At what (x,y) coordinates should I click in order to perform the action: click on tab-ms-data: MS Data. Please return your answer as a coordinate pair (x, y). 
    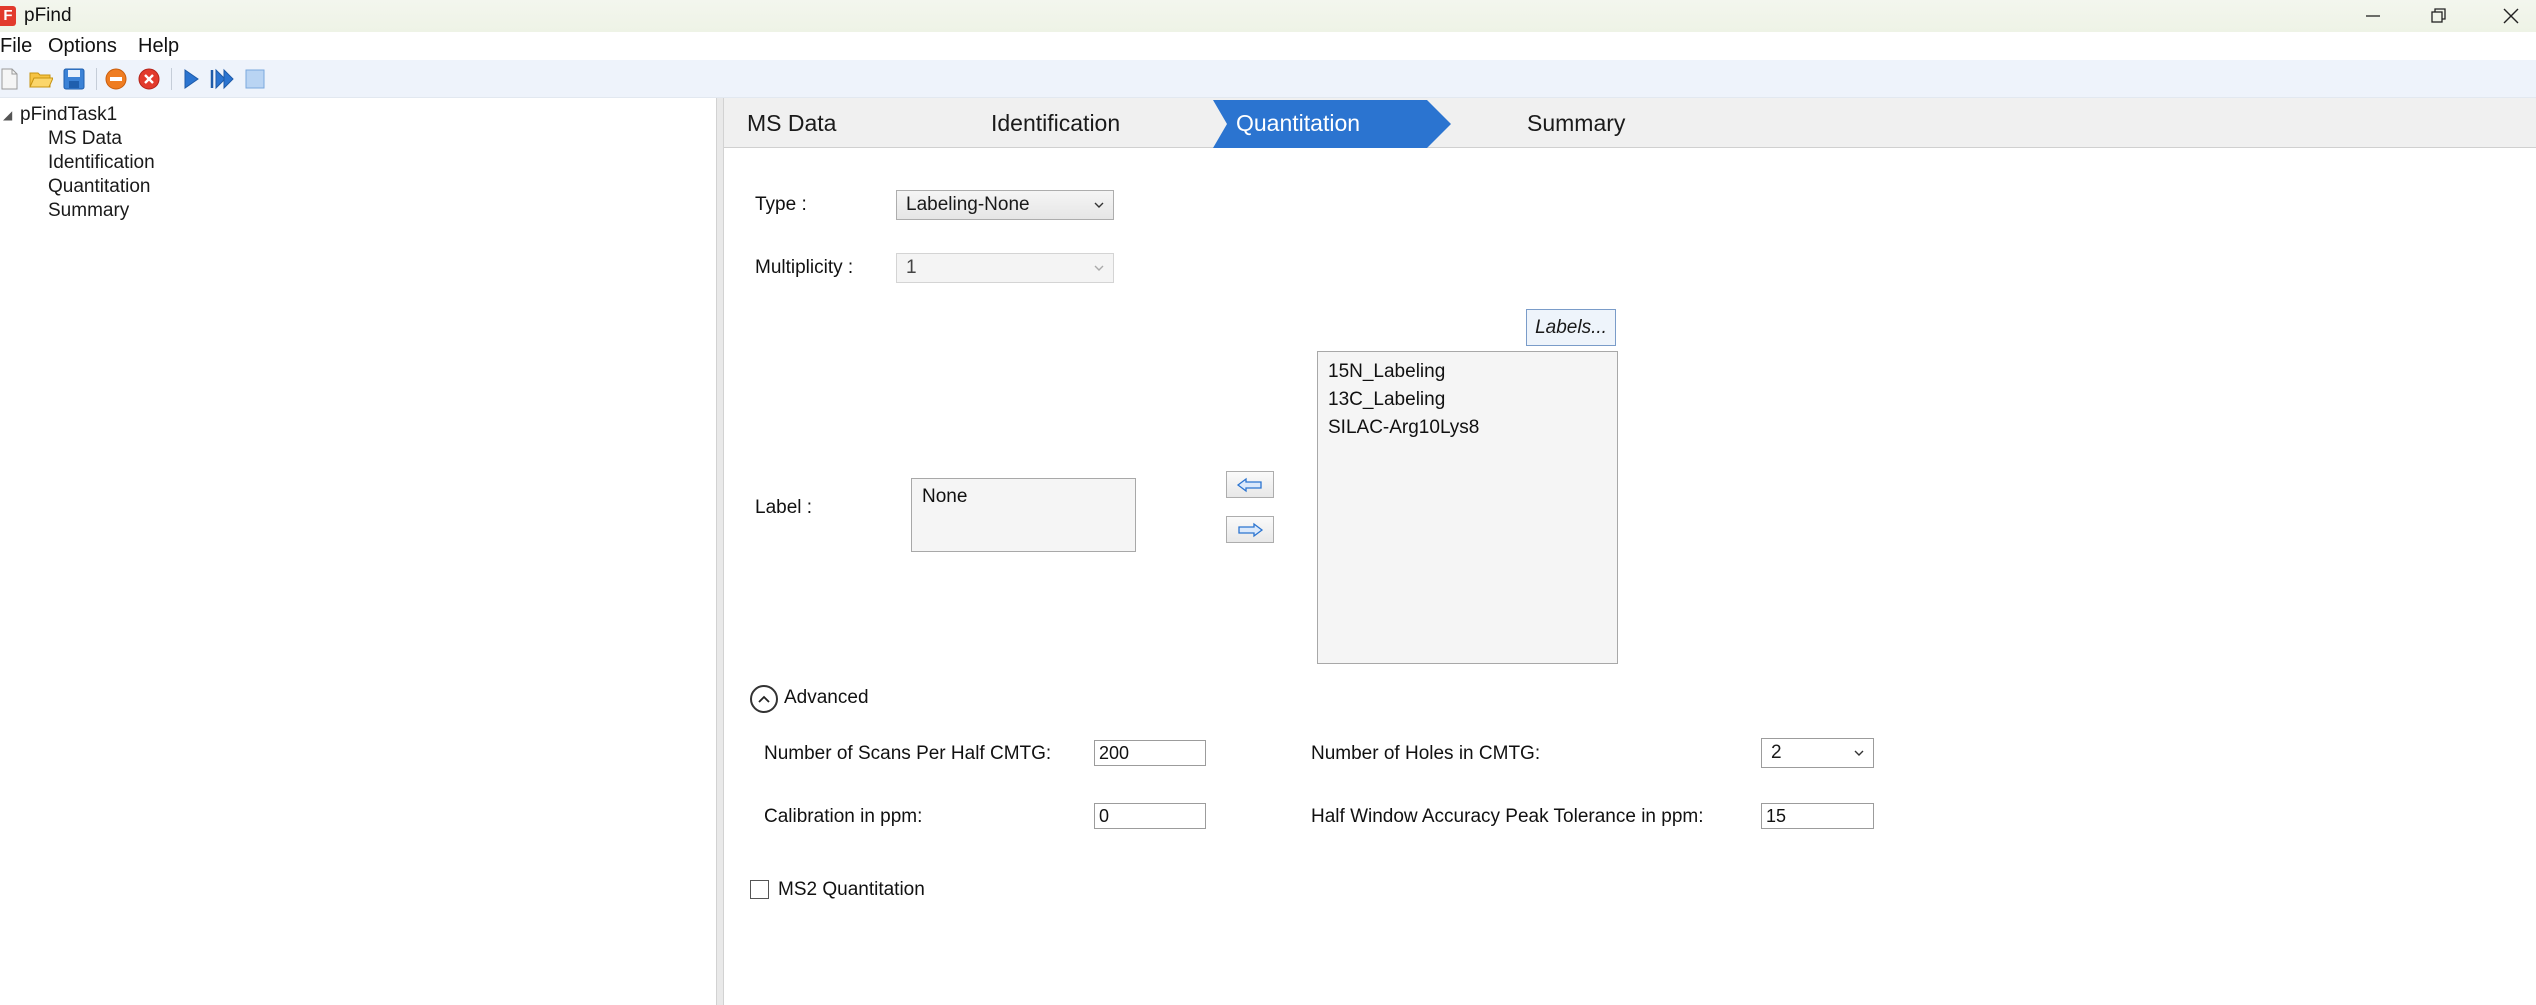
    Looking at the image, I should click on (791, 123).